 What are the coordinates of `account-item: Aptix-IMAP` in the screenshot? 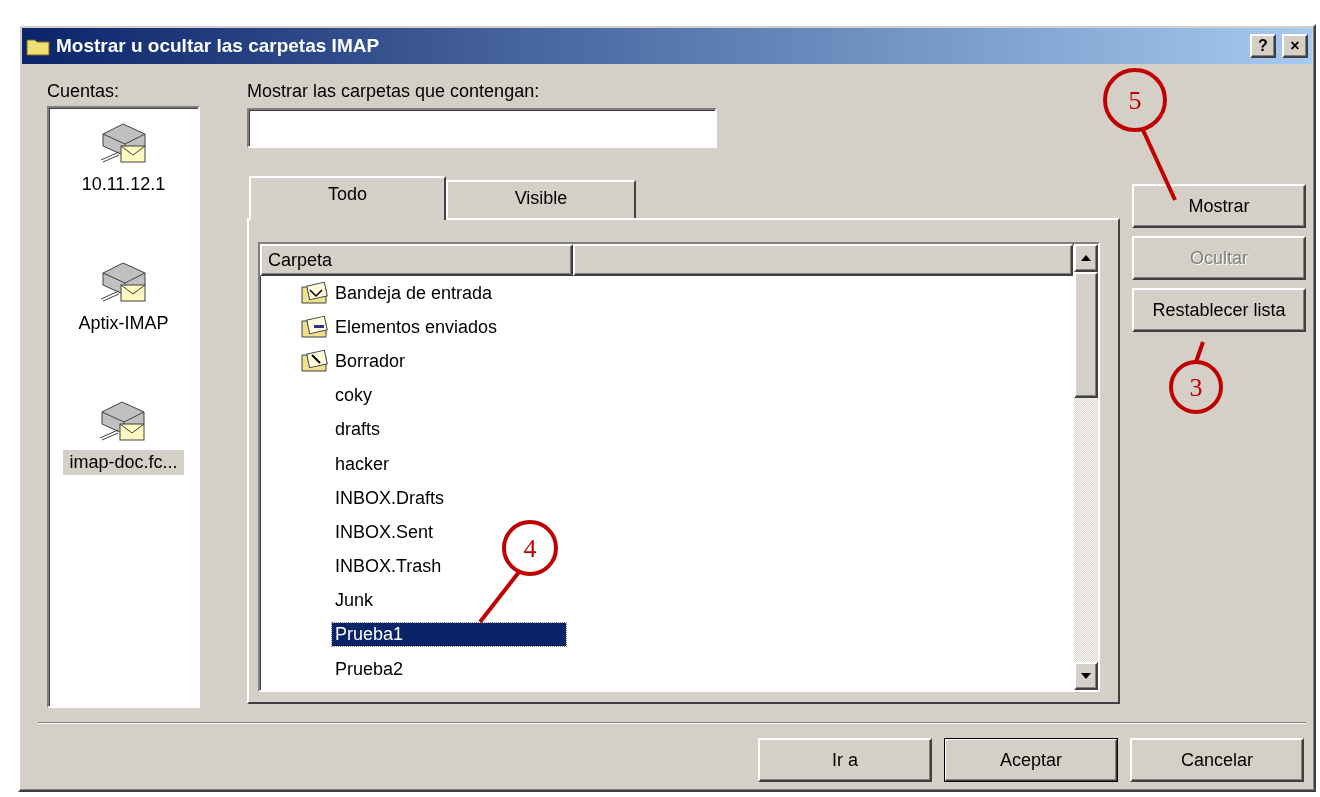 It's located at (123, 323).